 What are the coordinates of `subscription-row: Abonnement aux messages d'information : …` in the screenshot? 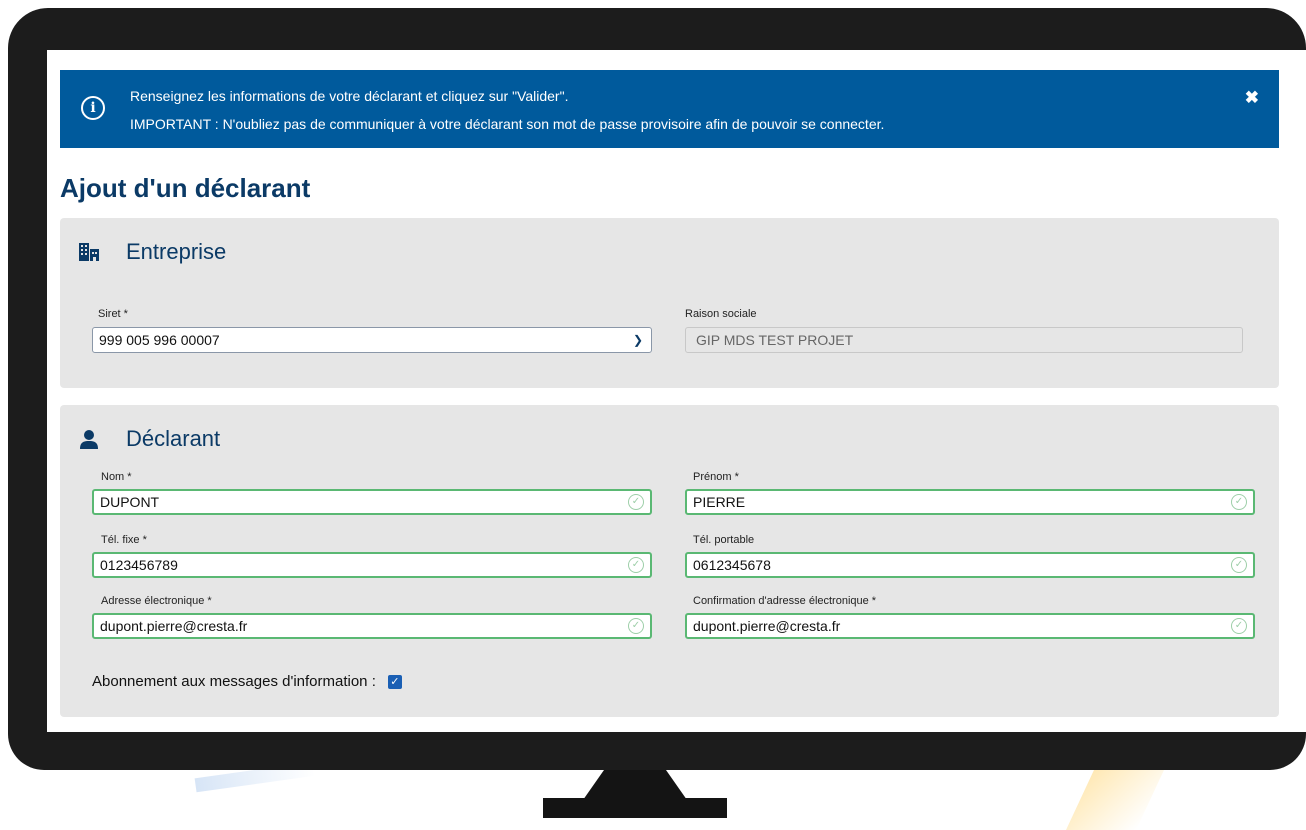 It's located at (247, 681).